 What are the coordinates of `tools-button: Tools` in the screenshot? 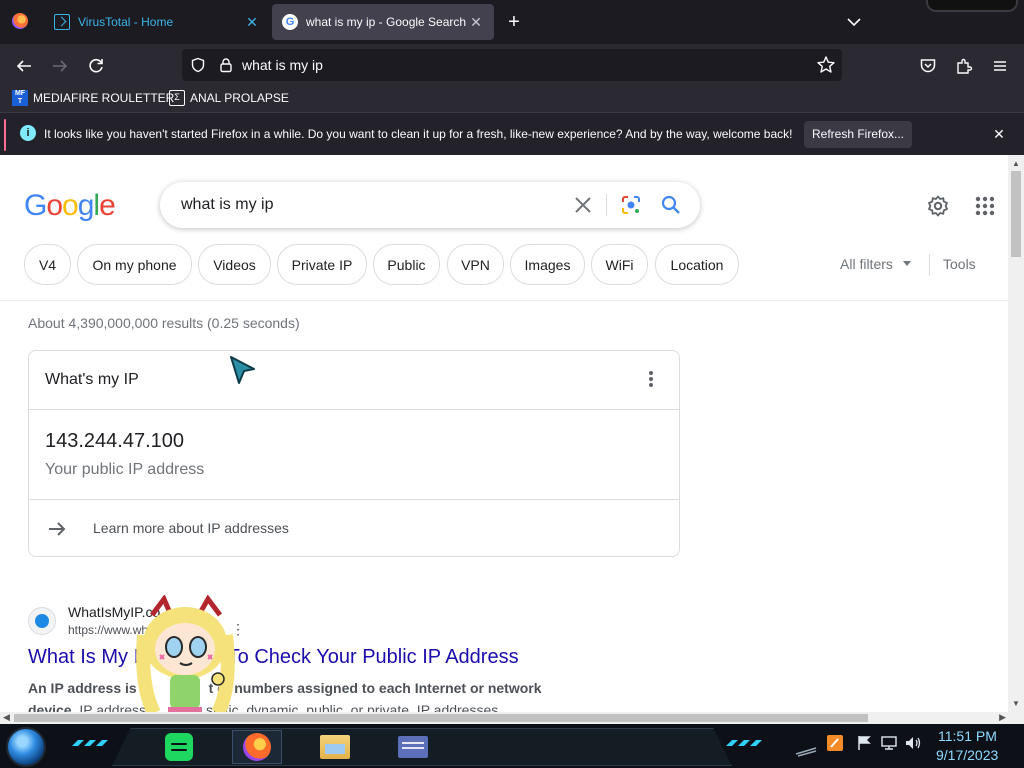 It's located at (959, 264).